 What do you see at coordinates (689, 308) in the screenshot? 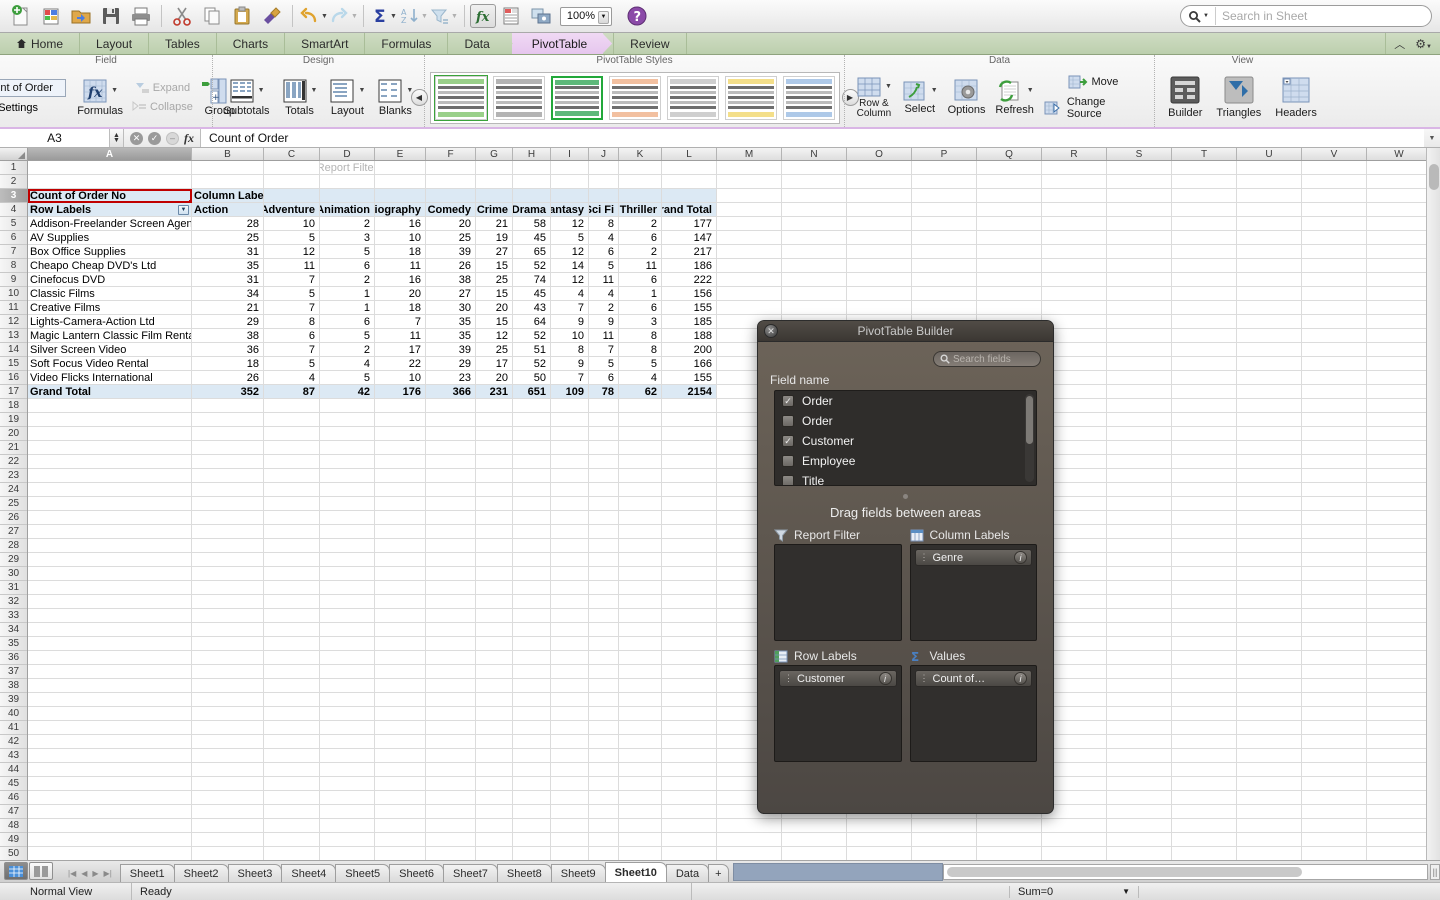
I see `pivot-cell-6-10: 155` at bounding box center [689, 308].